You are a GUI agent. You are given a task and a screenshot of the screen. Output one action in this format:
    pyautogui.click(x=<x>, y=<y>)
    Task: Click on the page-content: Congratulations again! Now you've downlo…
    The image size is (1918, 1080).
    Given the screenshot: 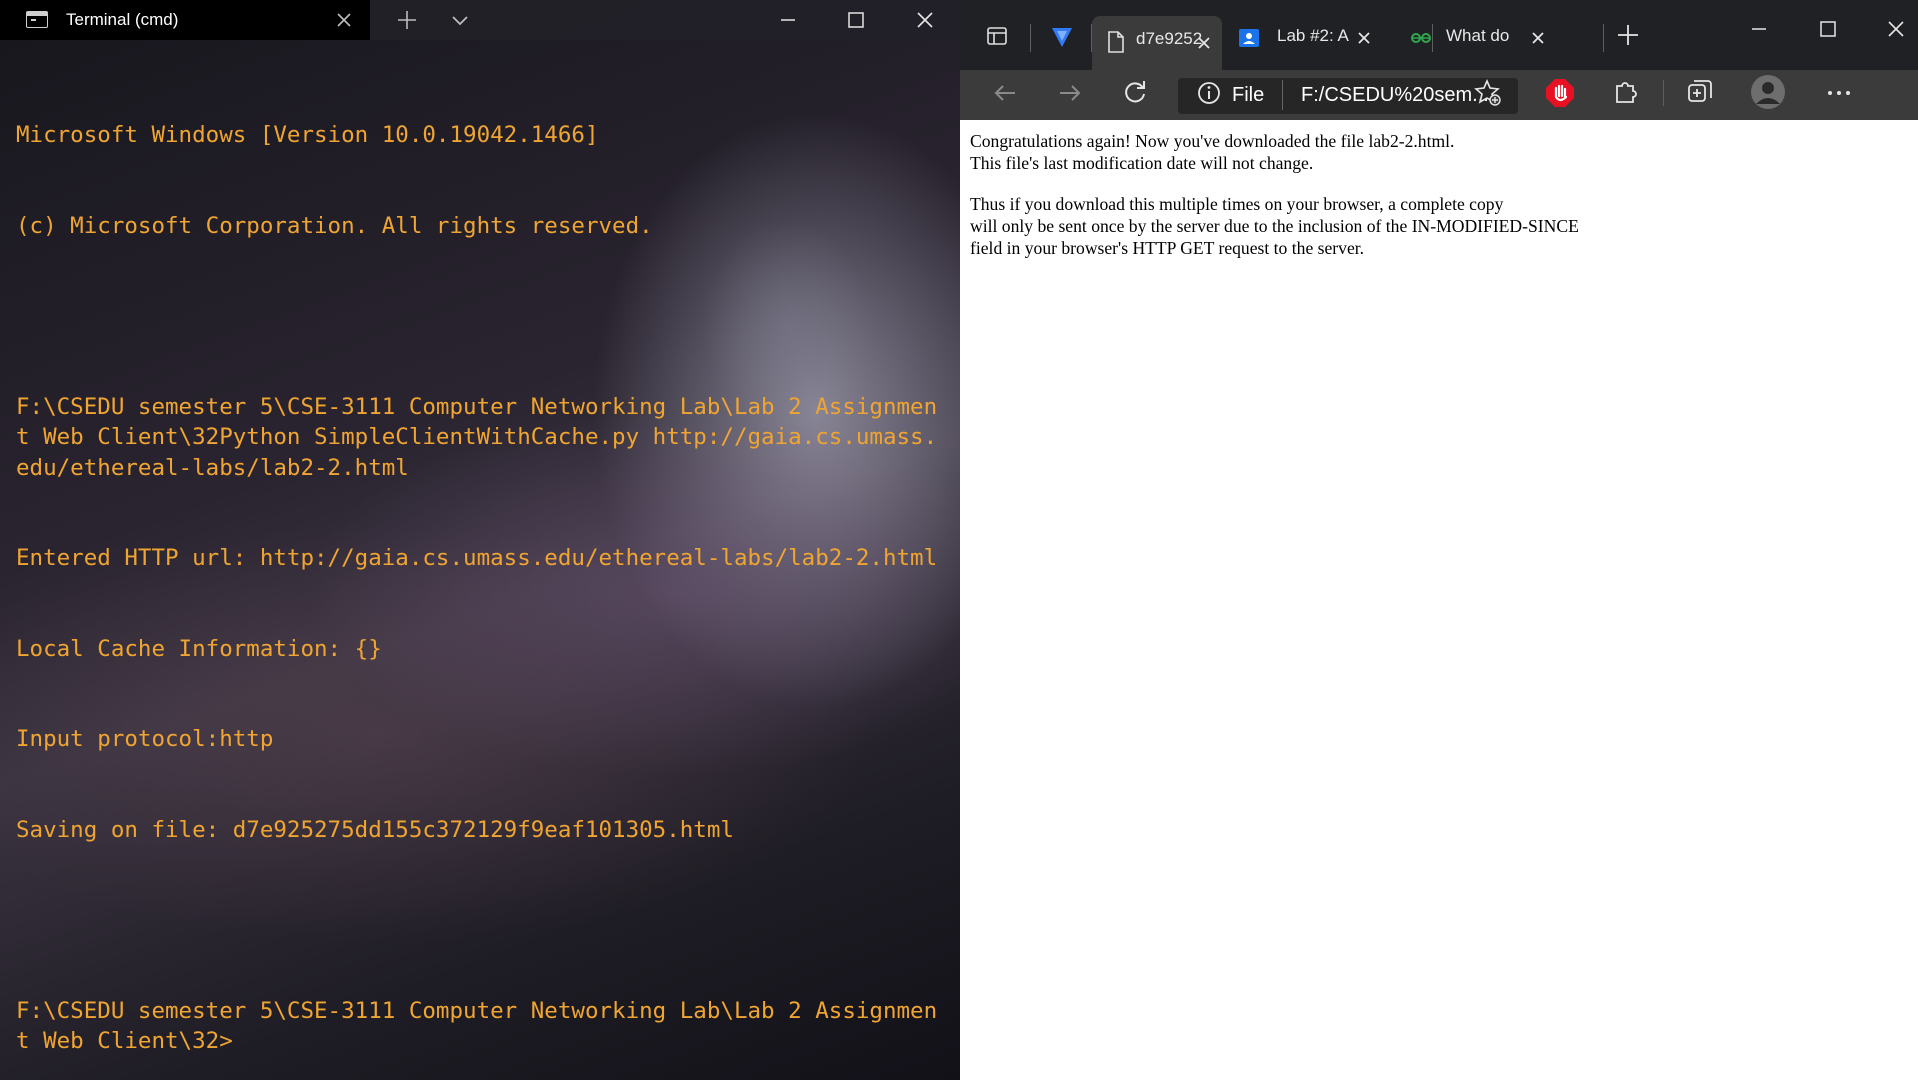 What is the action you would take?
    pyautogui.click(x=1435, y=204)
    